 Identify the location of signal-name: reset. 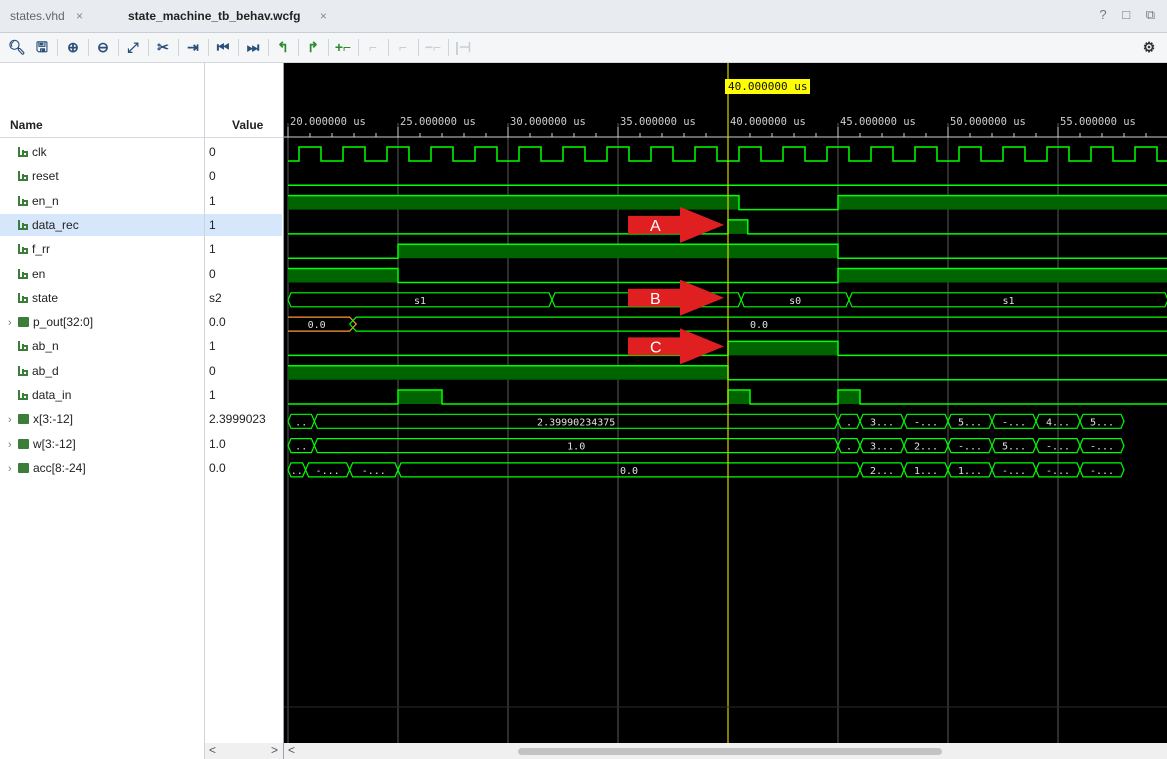
(45, 176).